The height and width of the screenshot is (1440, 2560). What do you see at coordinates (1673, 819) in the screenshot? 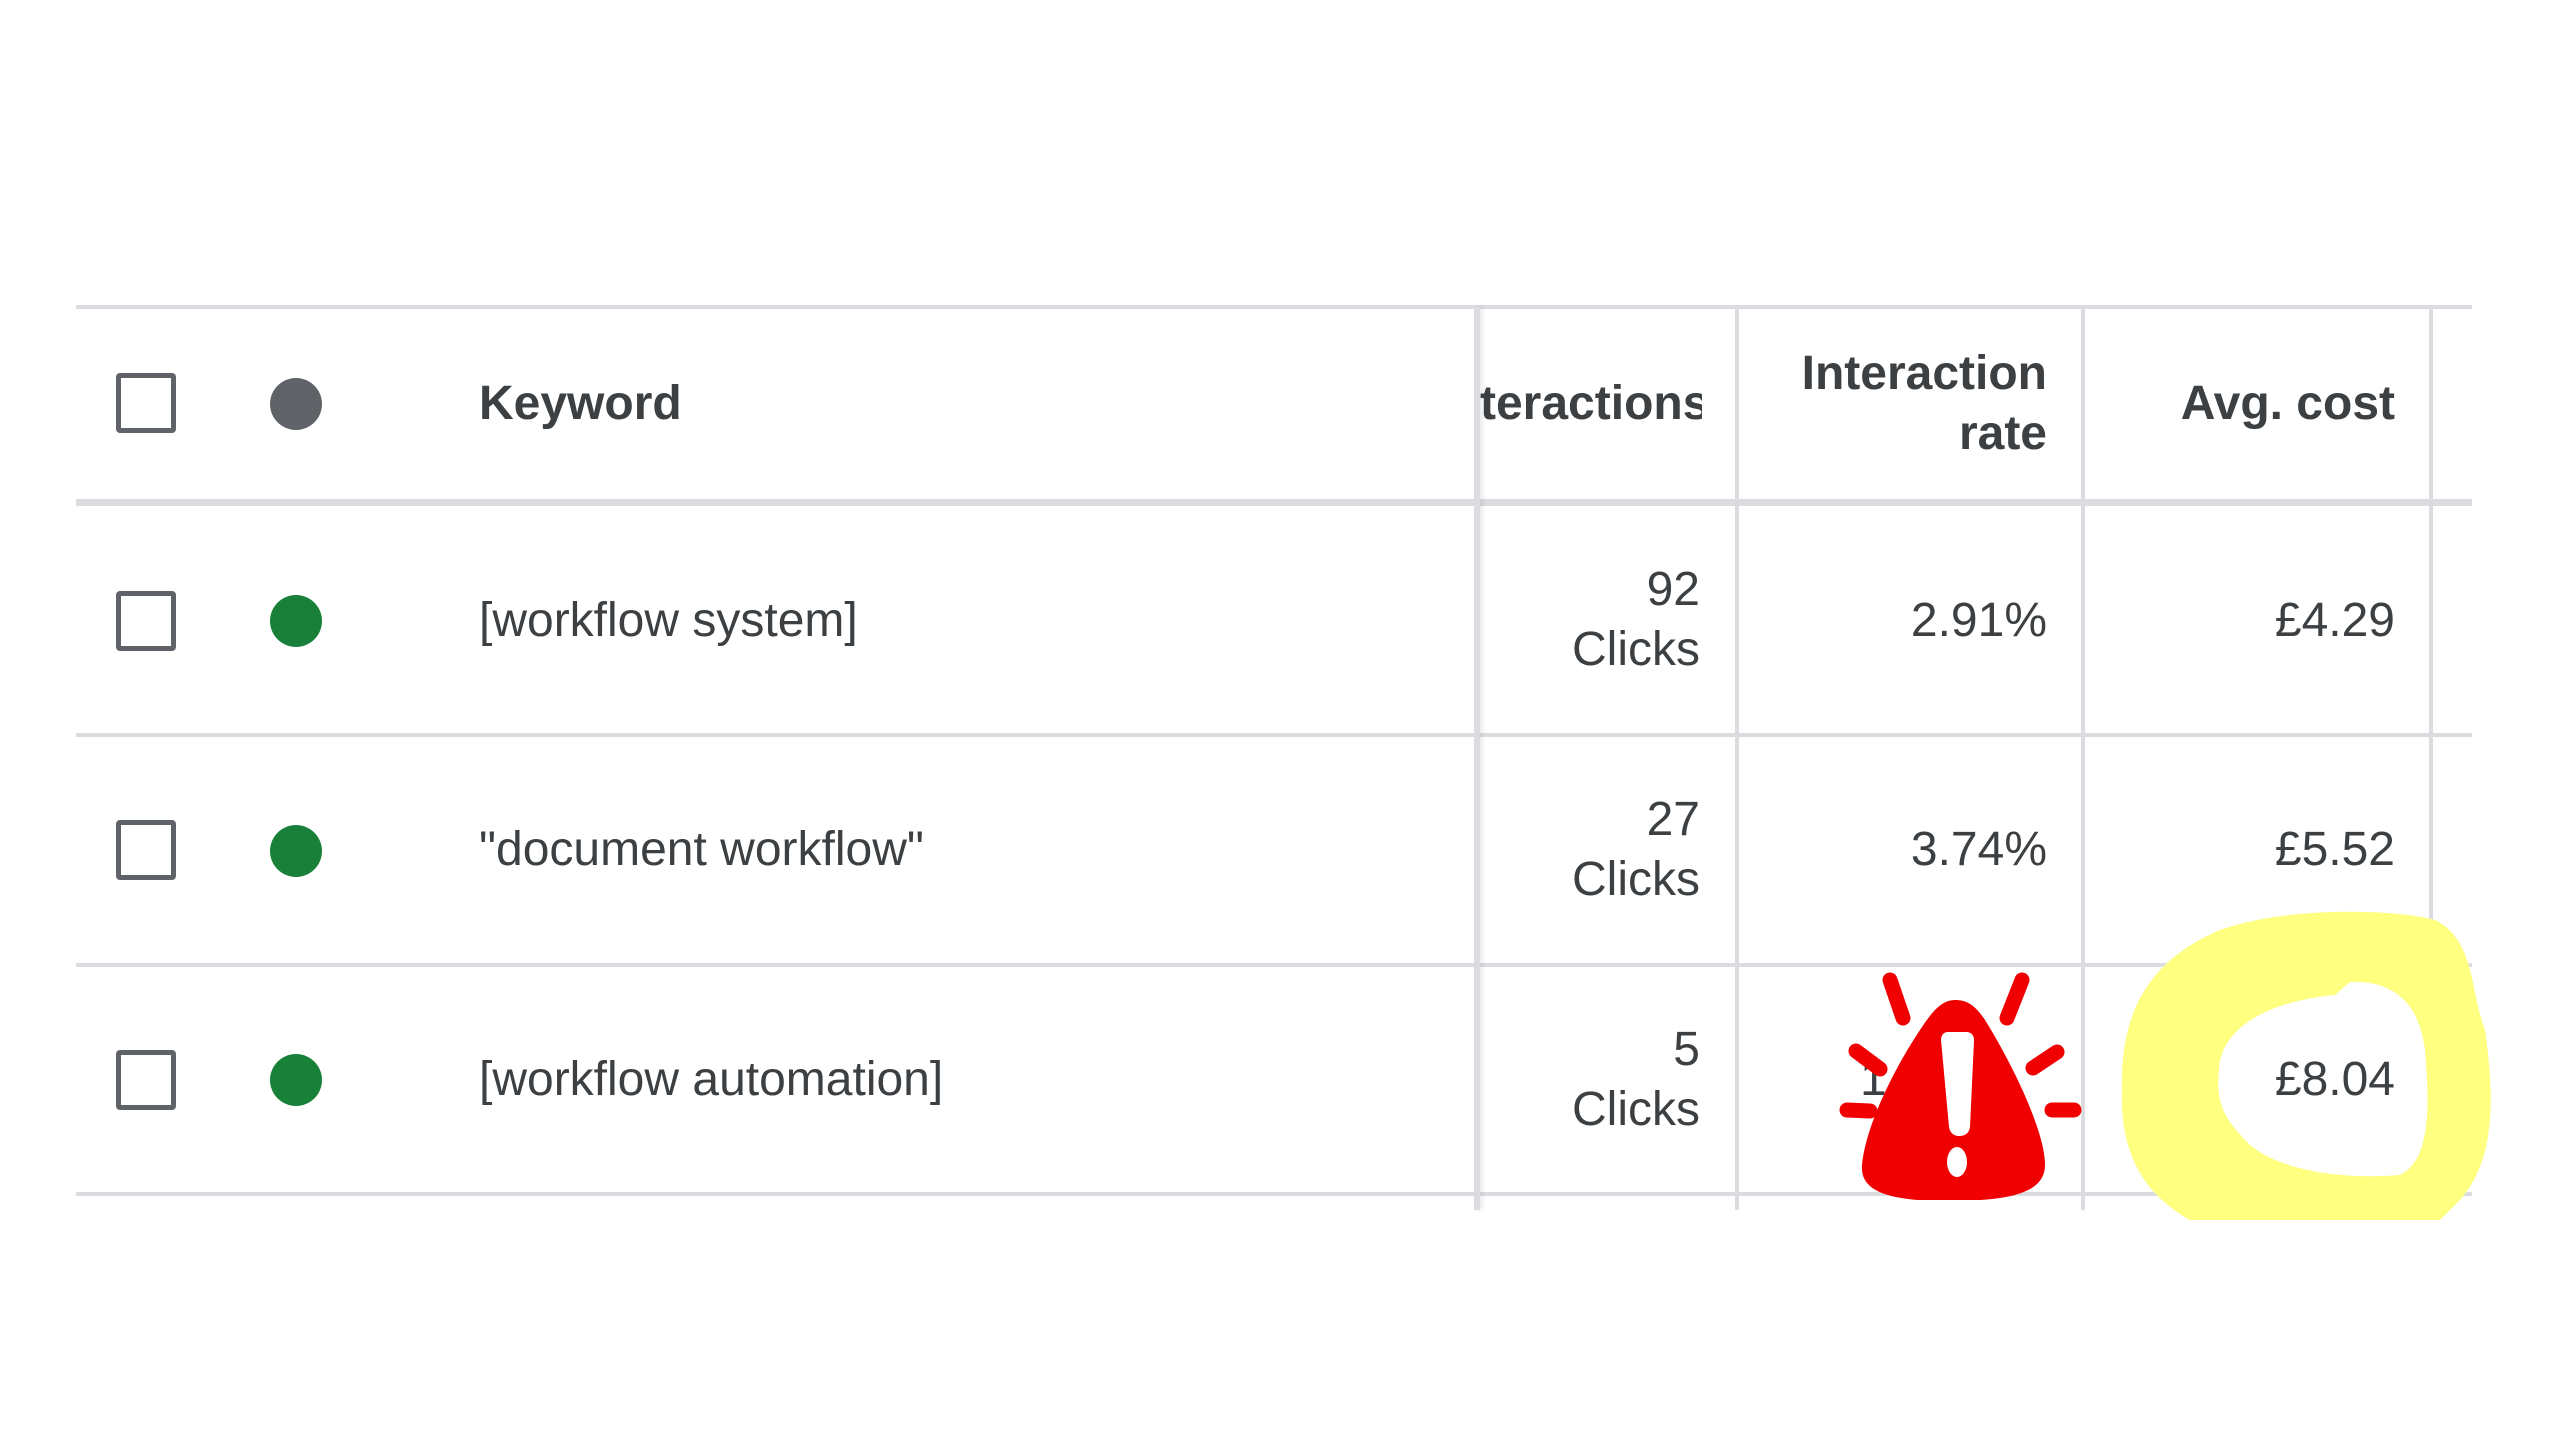
I see `interactions-cell: 27` at bounding box center [1673, 819].